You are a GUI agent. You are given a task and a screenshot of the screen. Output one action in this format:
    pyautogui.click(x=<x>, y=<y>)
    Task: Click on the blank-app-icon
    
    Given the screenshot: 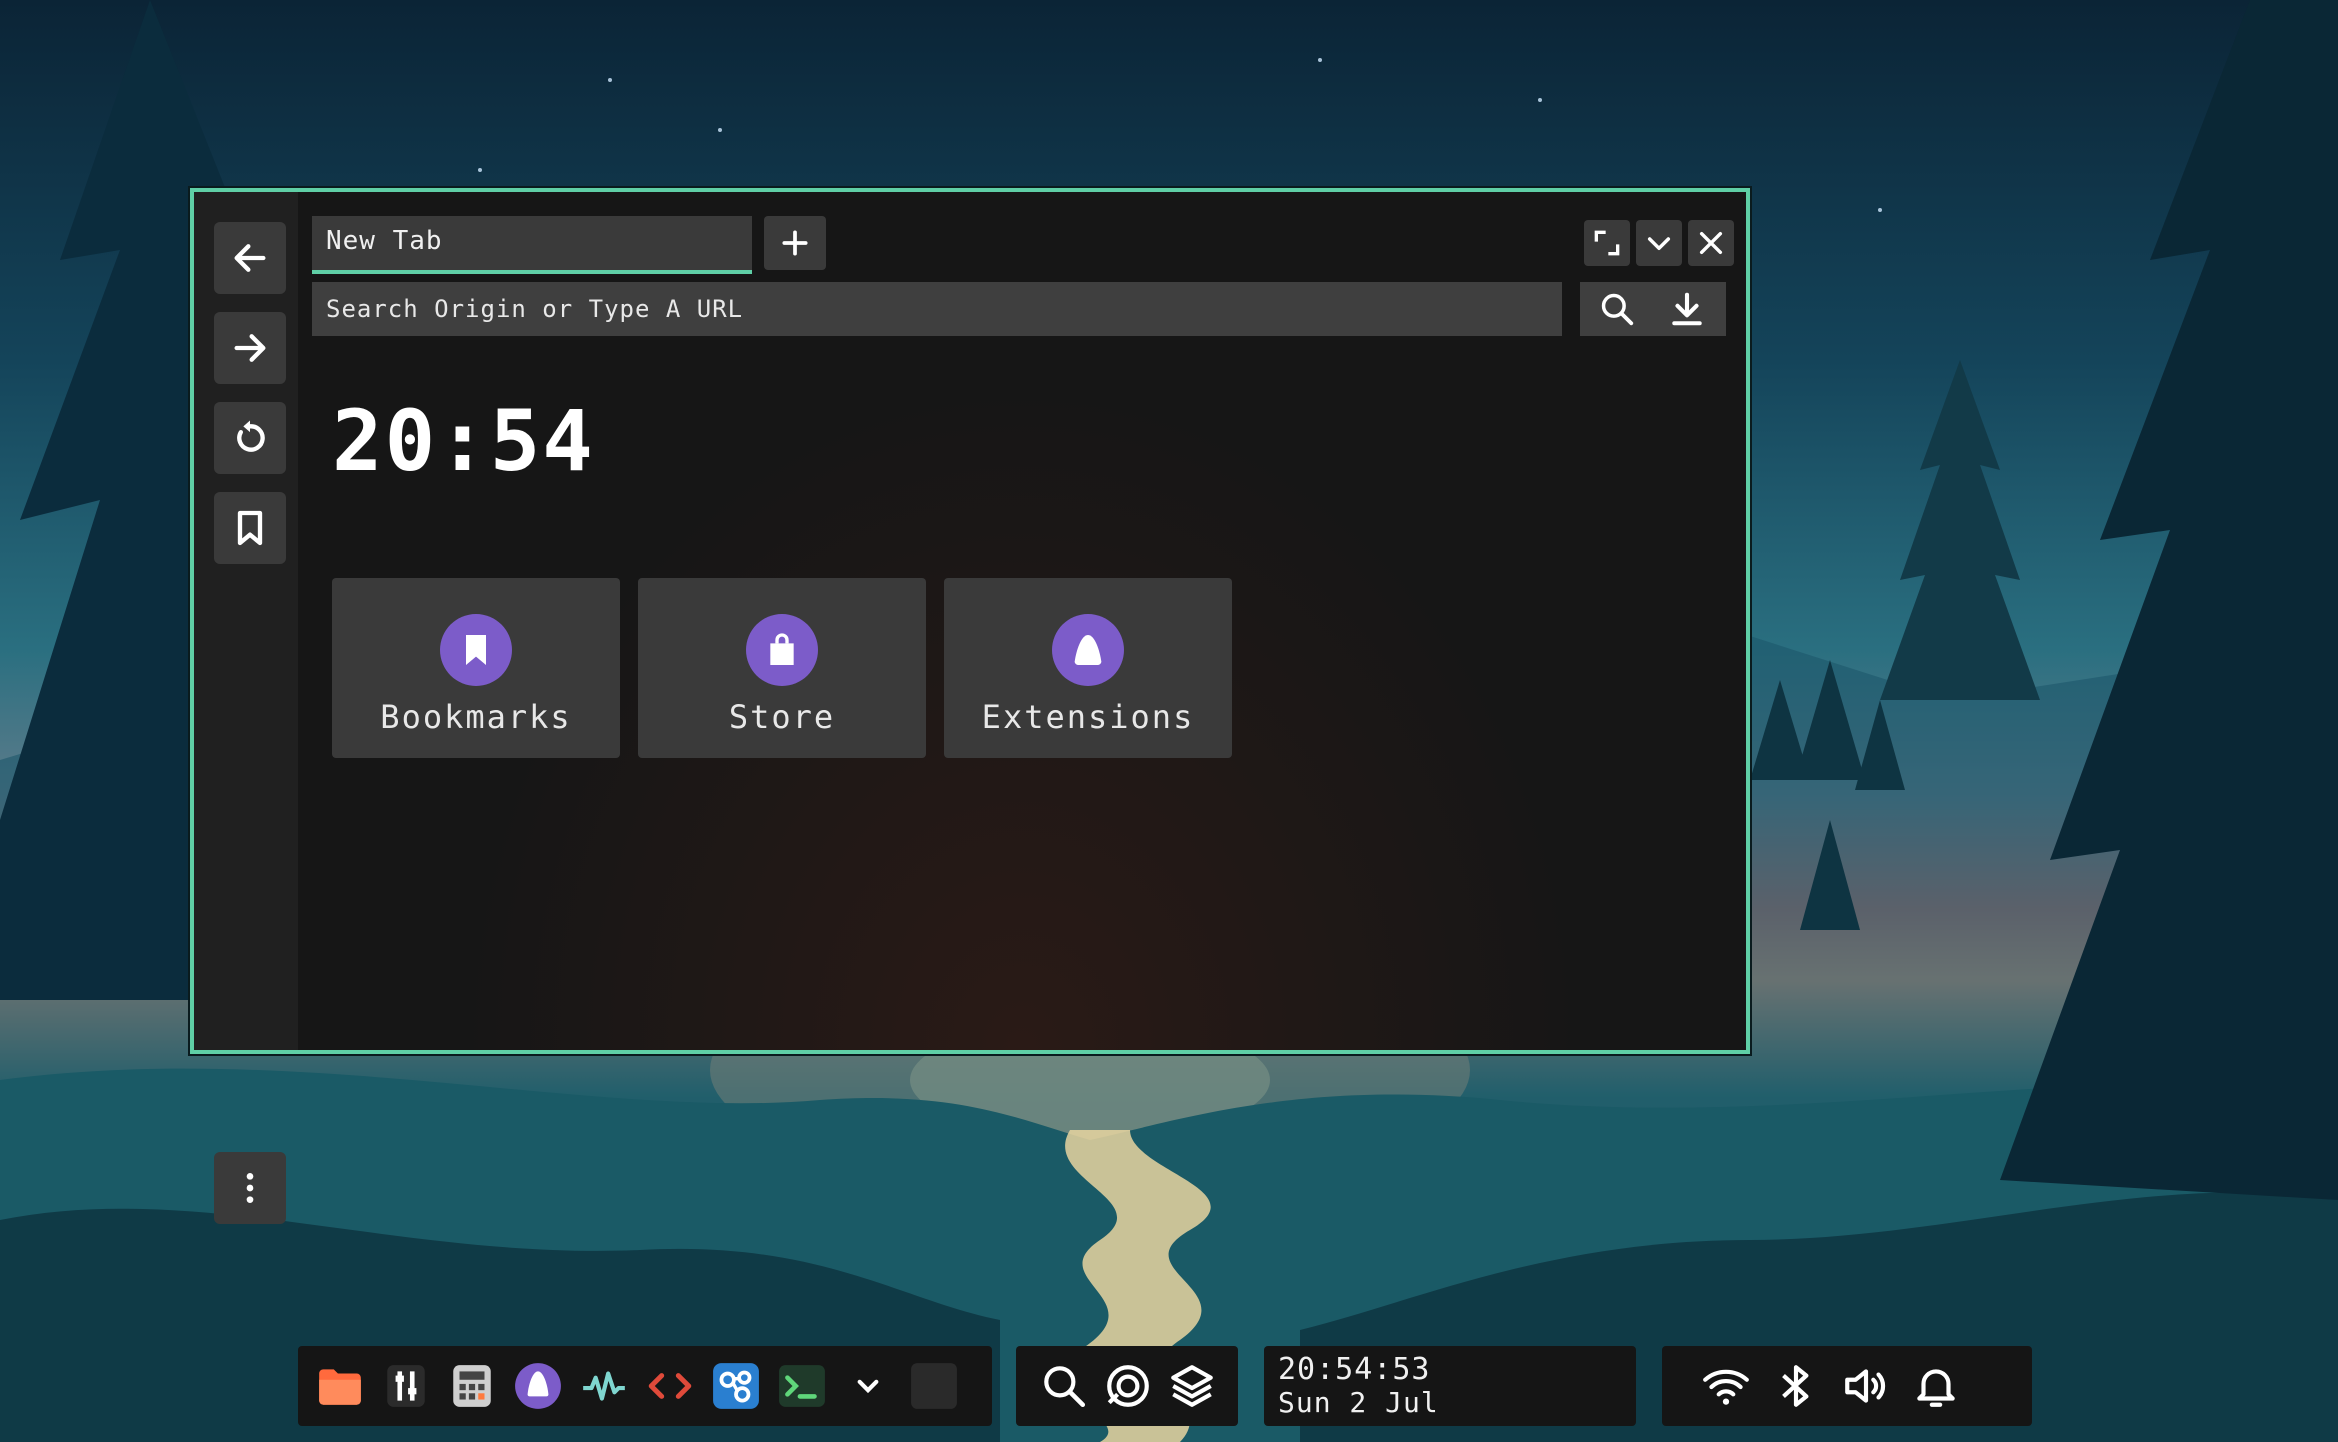 What is the action you would take?
    pyautogui.click(x=934, y=1386)
    